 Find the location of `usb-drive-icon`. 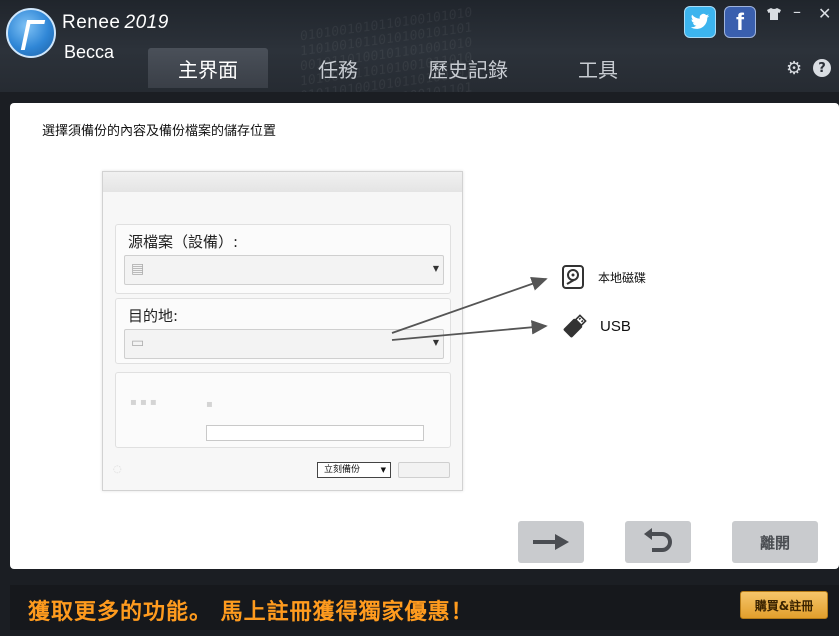

usb-drive-icon is located at coordinates (575, 326).